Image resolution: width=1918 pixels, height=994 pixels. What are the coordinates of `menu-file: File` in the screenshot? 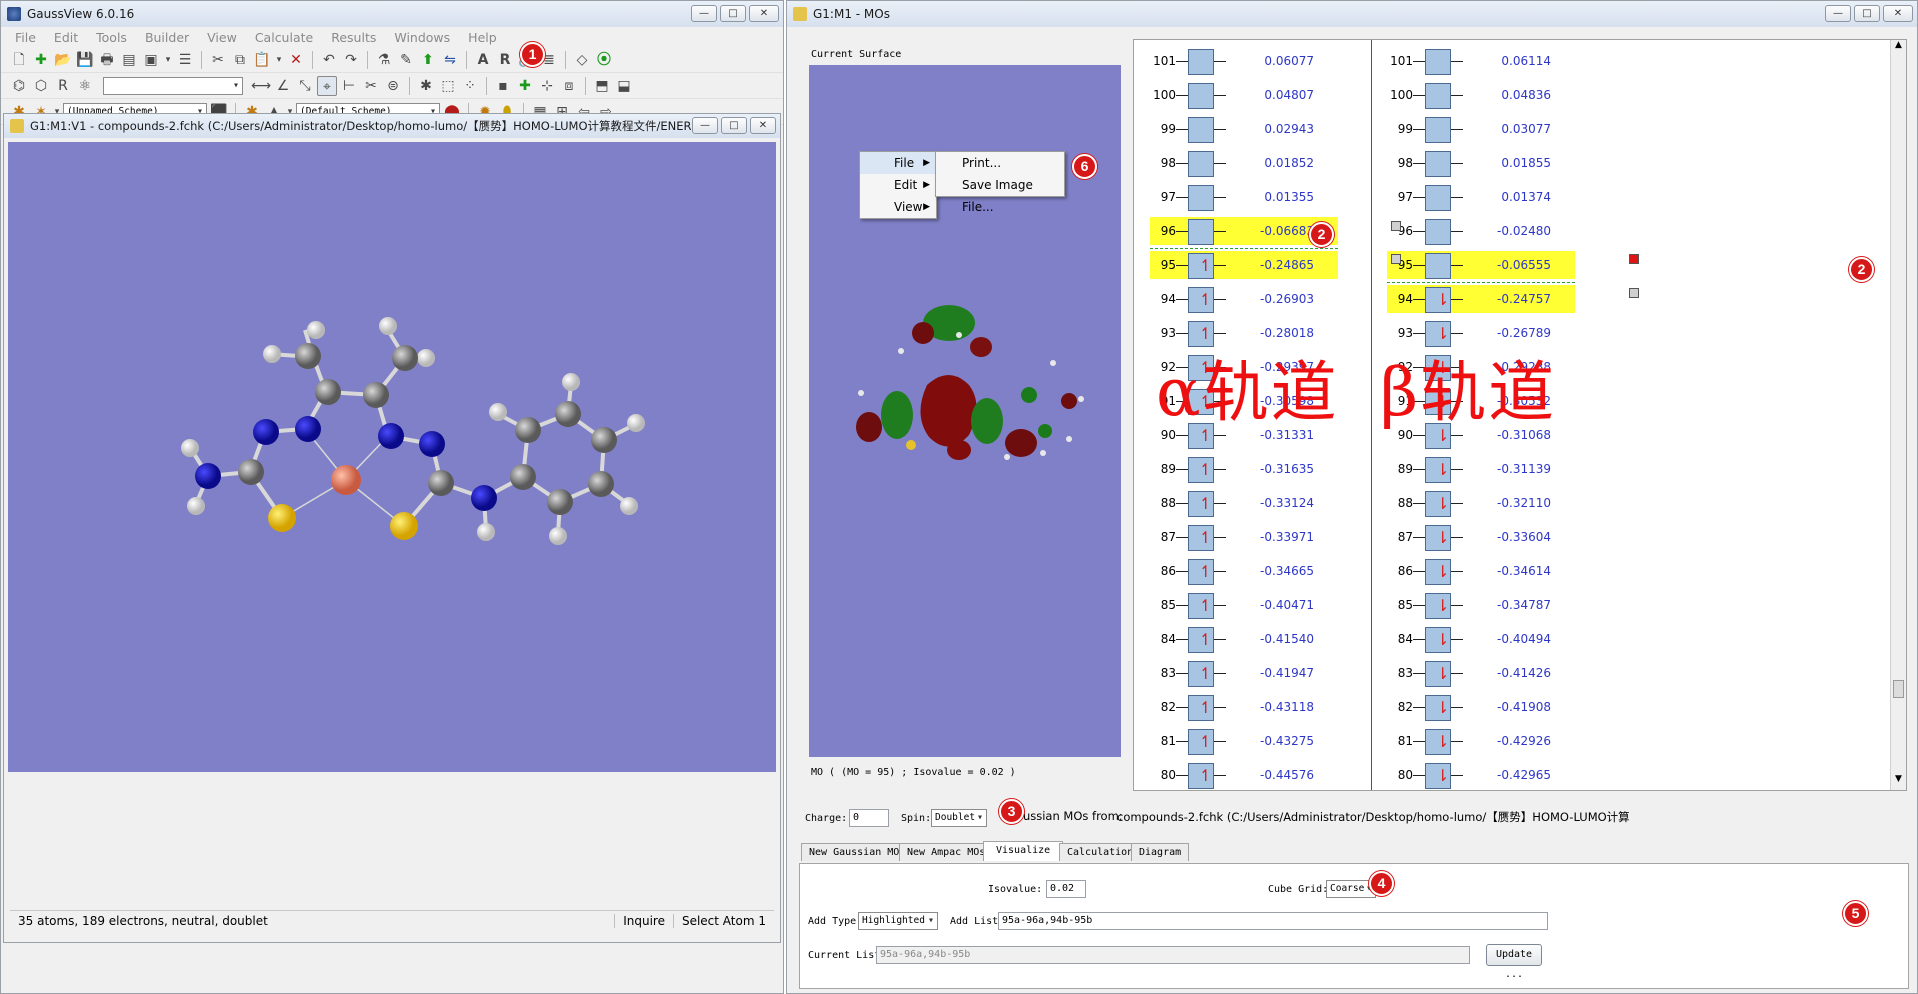 It's located at (25, 37).